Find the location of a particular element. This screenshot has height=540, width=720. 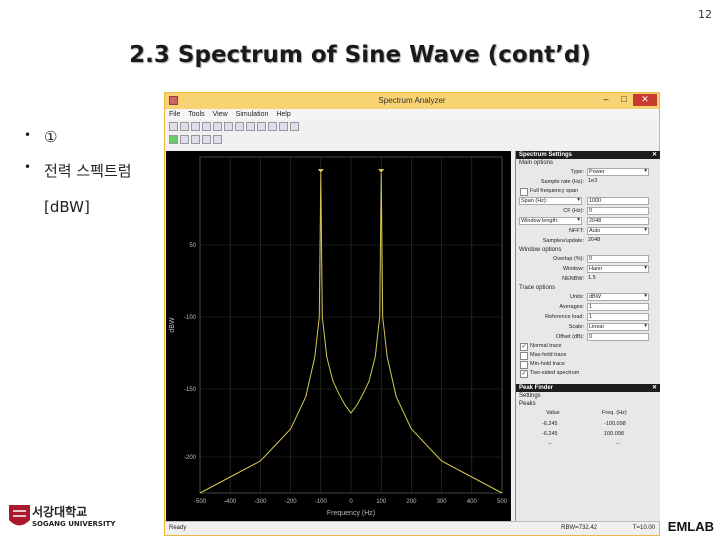

overlap-field: 0 is located at coordinates (618, 259).